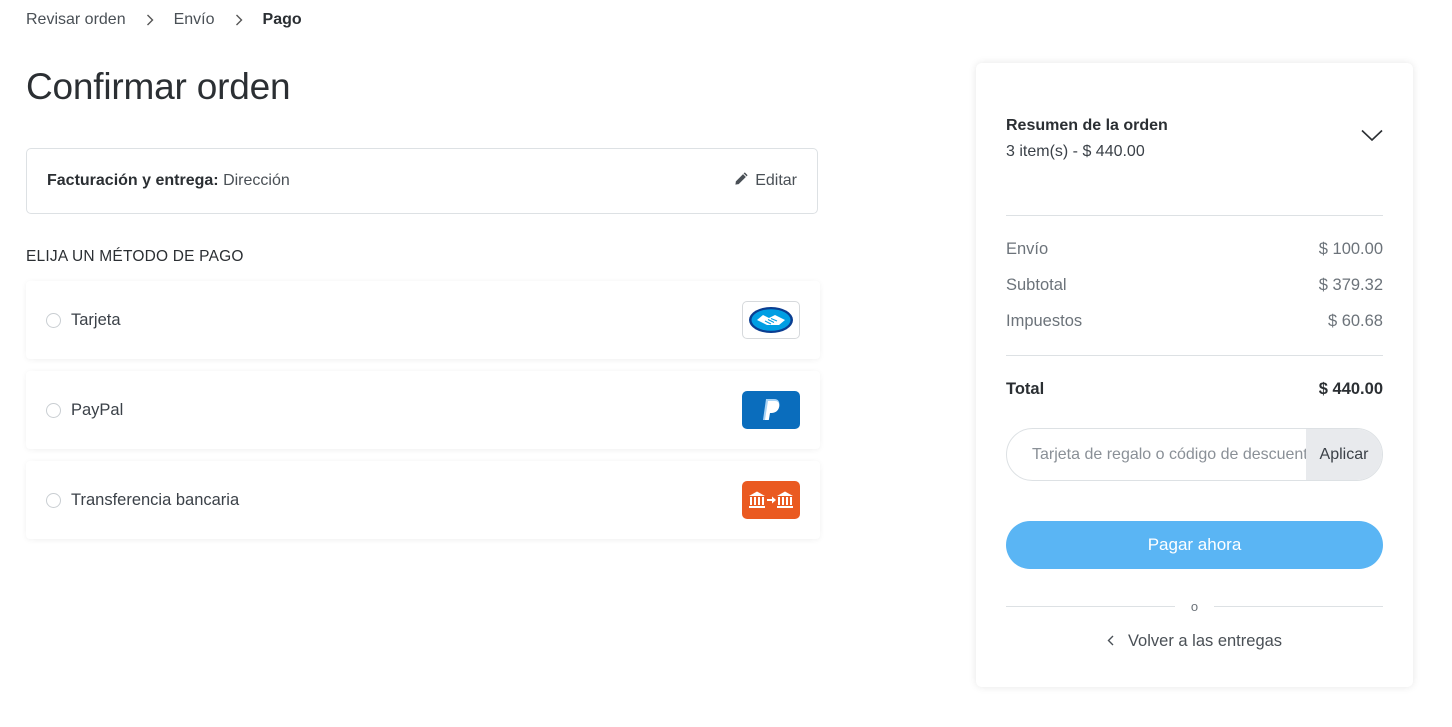 The width and height of the screenshot is (1452, 727). Describe the element at coordinates (133, 180) in the screenshot. I see `billing-label: Facturación y entrega:` at that location.